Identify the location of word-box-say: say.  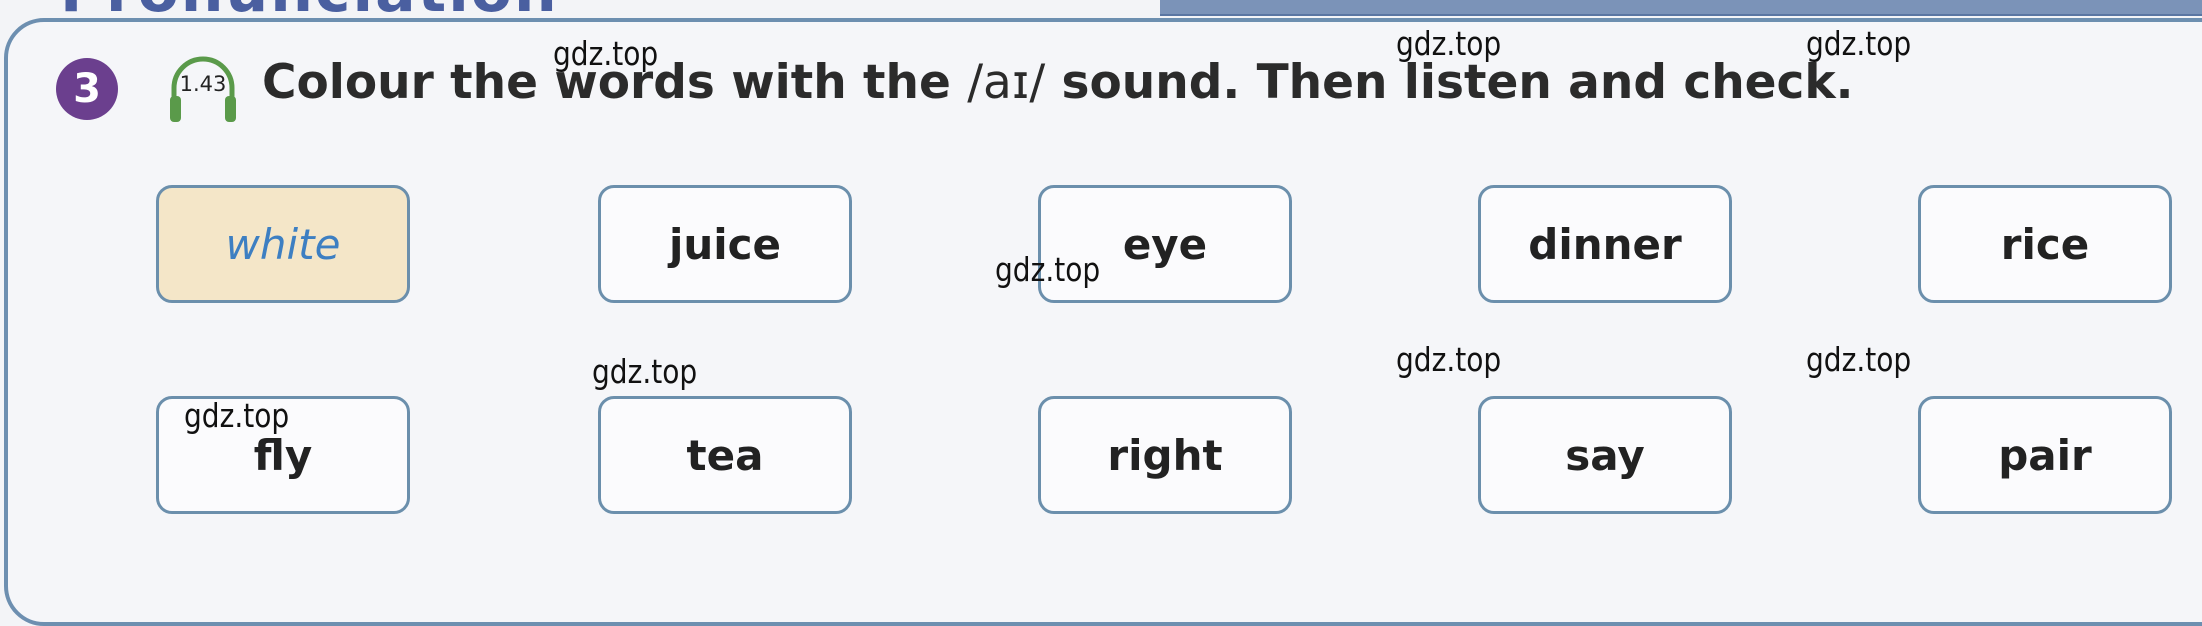
(1605, 455).